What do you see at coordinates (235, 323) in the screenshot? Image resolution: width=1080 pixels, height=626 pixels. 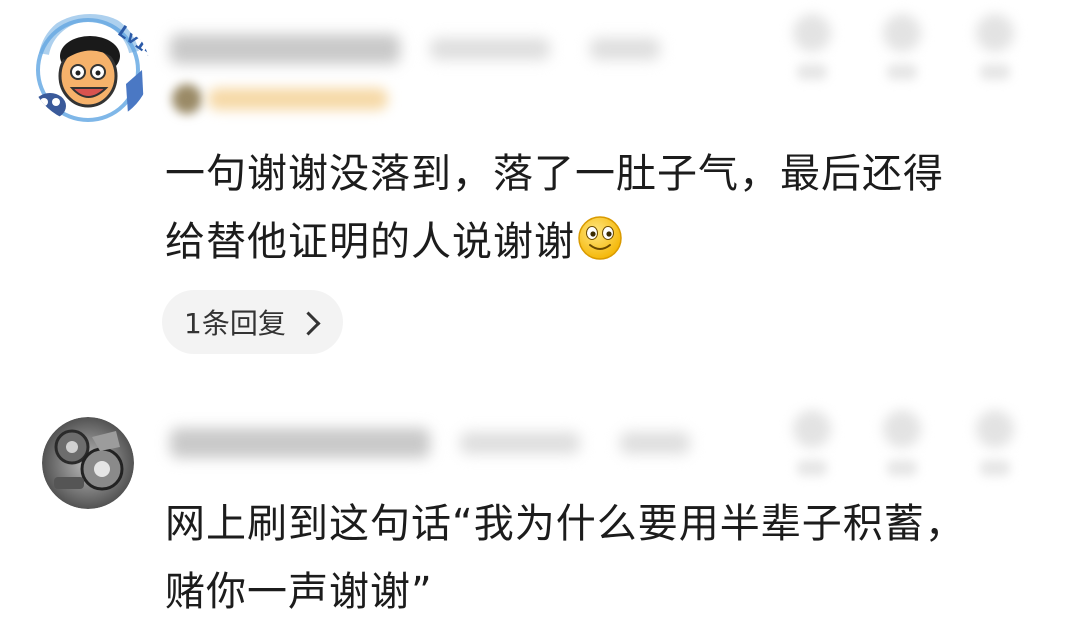 I see `reply-count-label: 1条回复` at bounding box center [235, 323].